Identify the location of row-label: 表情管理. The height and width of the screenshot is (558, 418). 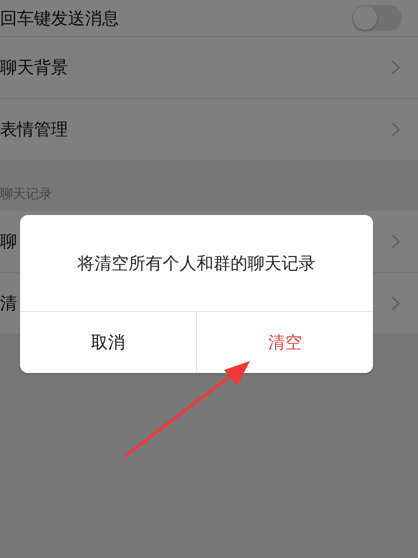
(34, 130).